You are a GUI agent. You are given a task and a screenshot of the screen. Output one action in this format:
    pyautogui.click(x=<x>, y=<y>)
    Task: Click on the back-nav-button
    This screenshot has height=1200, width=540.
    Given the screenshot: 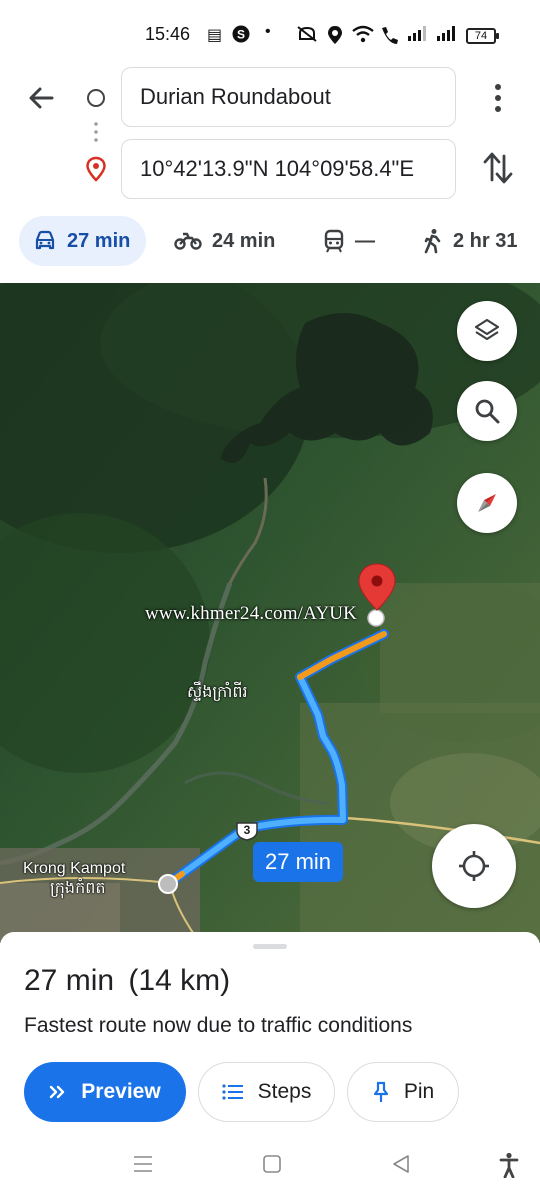 What is the action you would take?
    pyautogui.click(x=401, y=1166)
    